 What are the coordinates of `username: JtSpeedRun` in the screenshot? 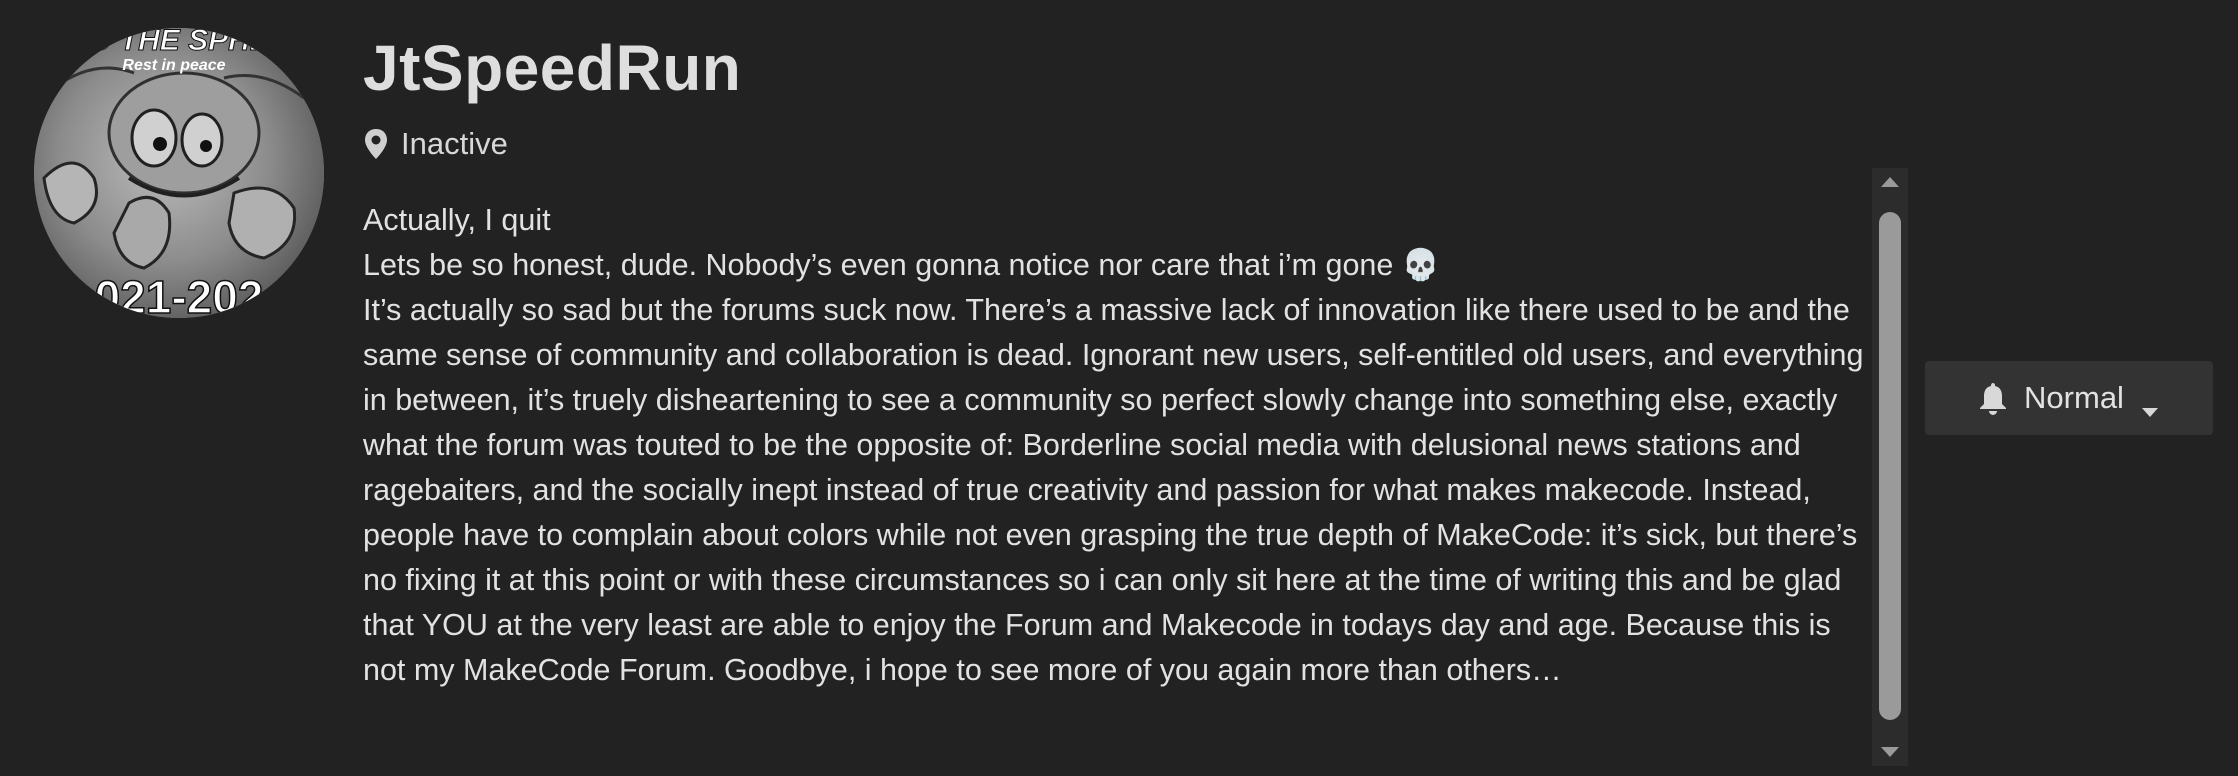 It's located at (552, 68).